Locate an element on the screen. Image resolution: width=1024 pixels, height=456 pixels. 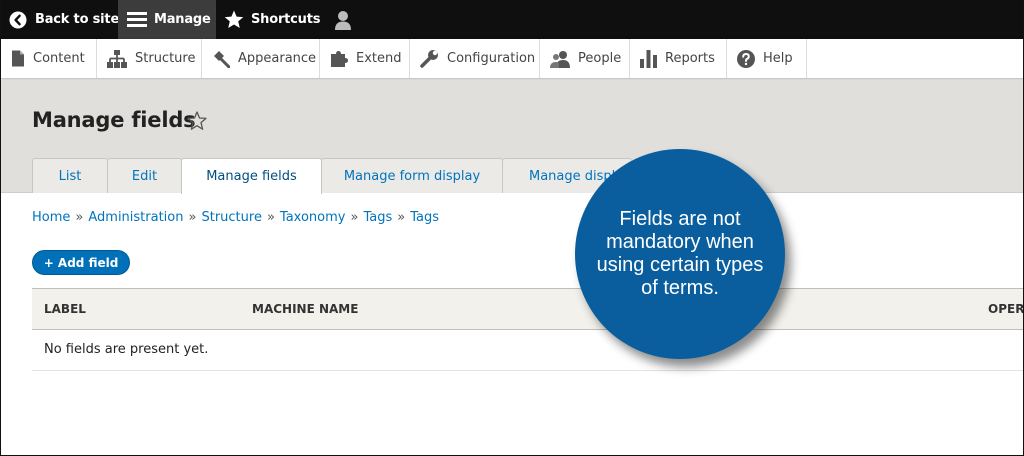
column-header-operations: OPER is located at coordinates (1006, 309).